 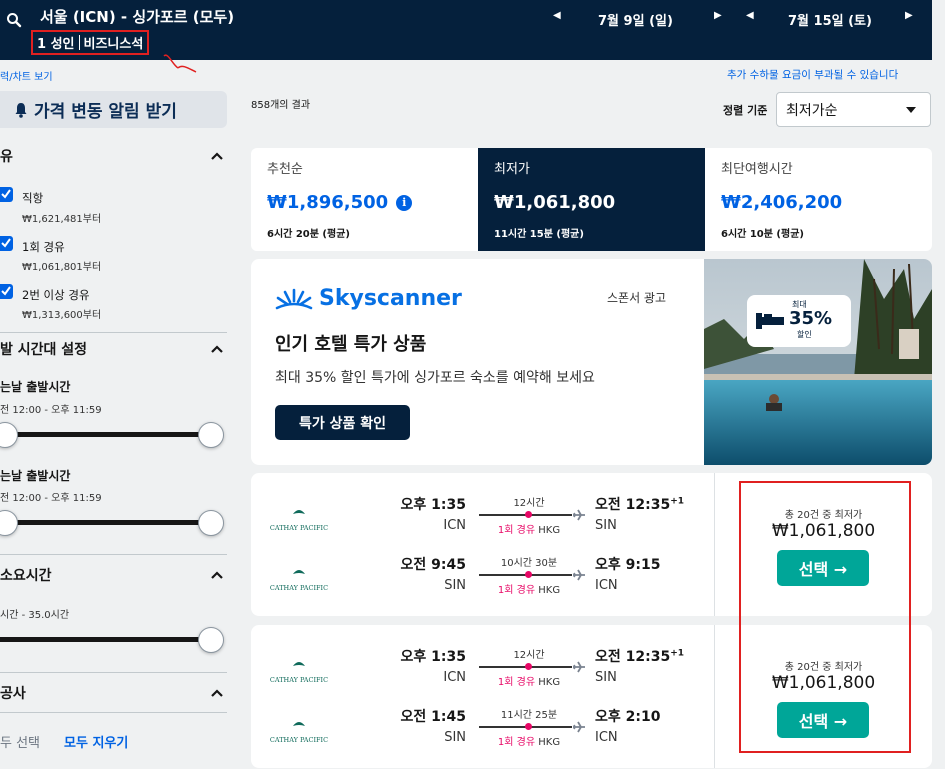 What do you see at coordinates (745, 110) in the screenshot?
I see `sort-label: 정렬 기준` at bounding box center [745, 110].